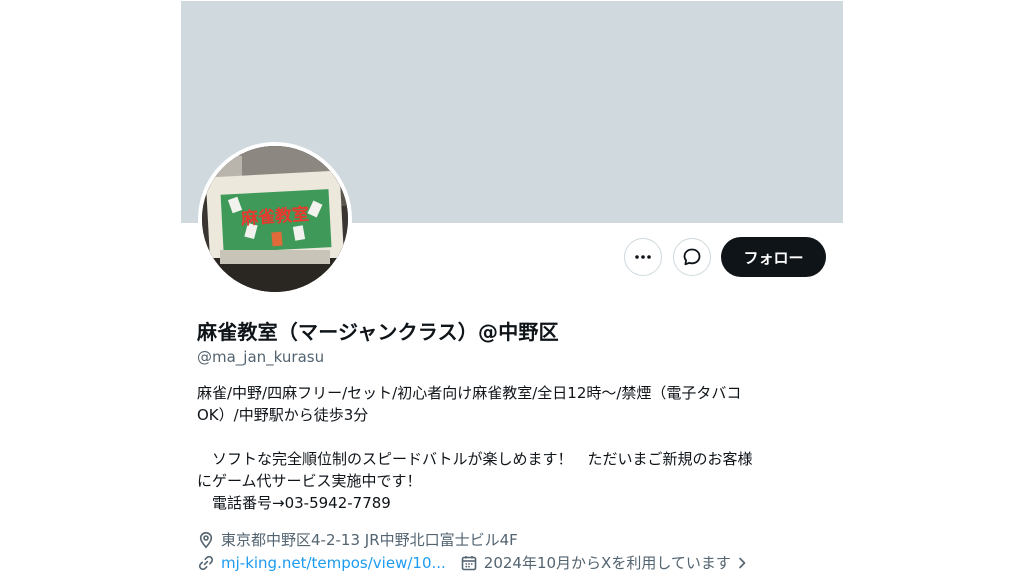  Describe the element at coordinates (469, 563) in the screenshot. I see `calendar-icon` at that location.